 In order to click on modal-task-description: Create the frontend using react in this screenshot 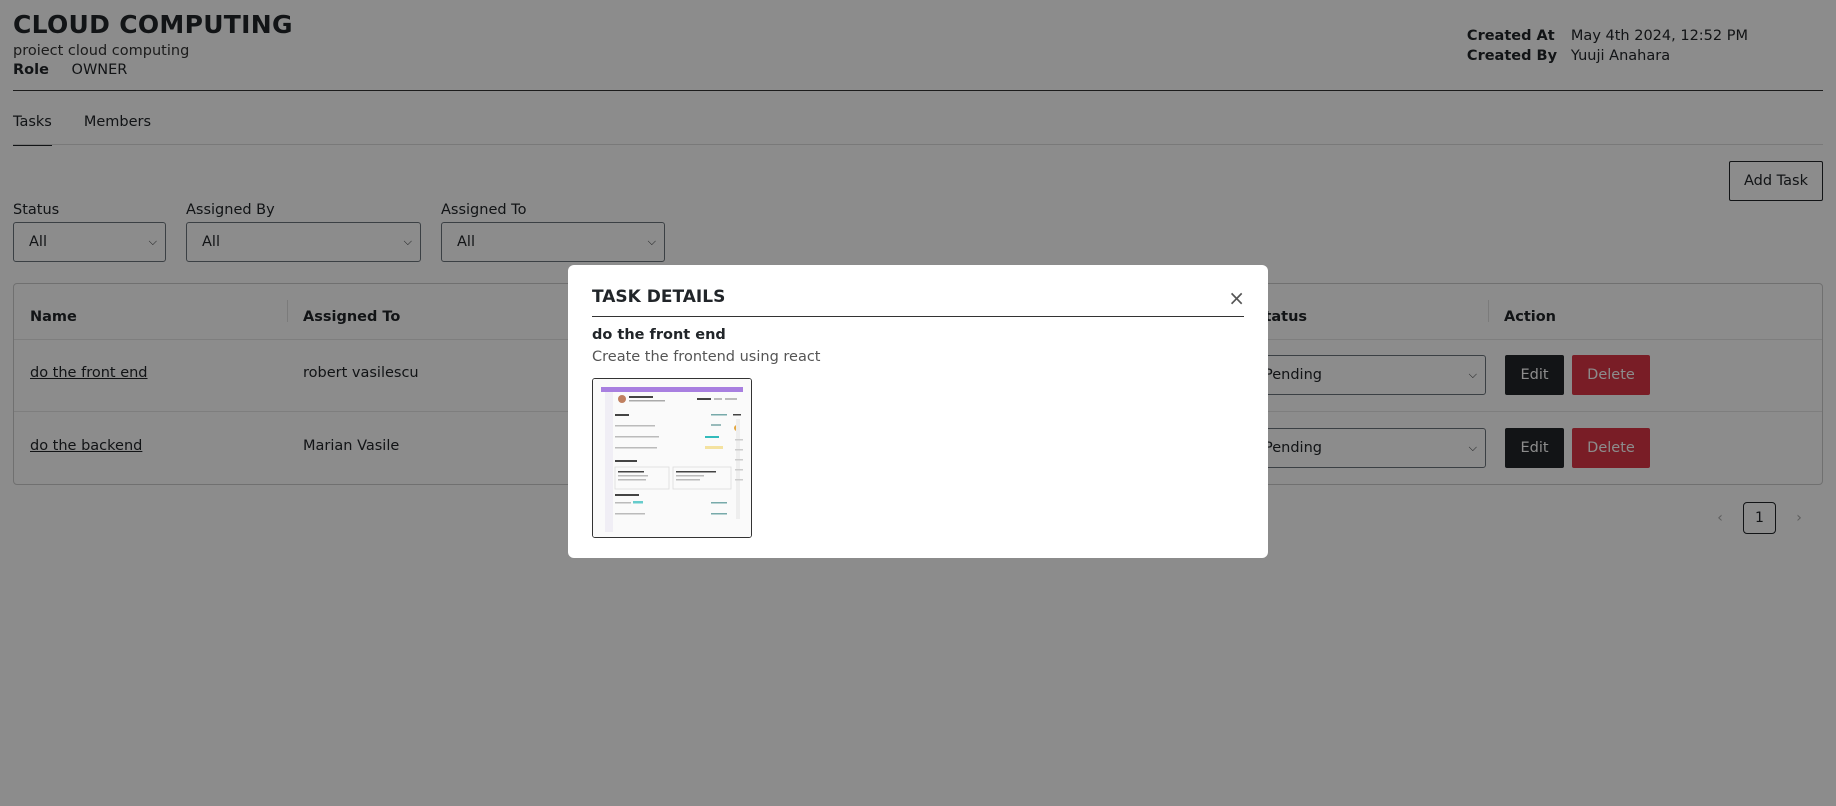, I will do `click(706, 357)`.